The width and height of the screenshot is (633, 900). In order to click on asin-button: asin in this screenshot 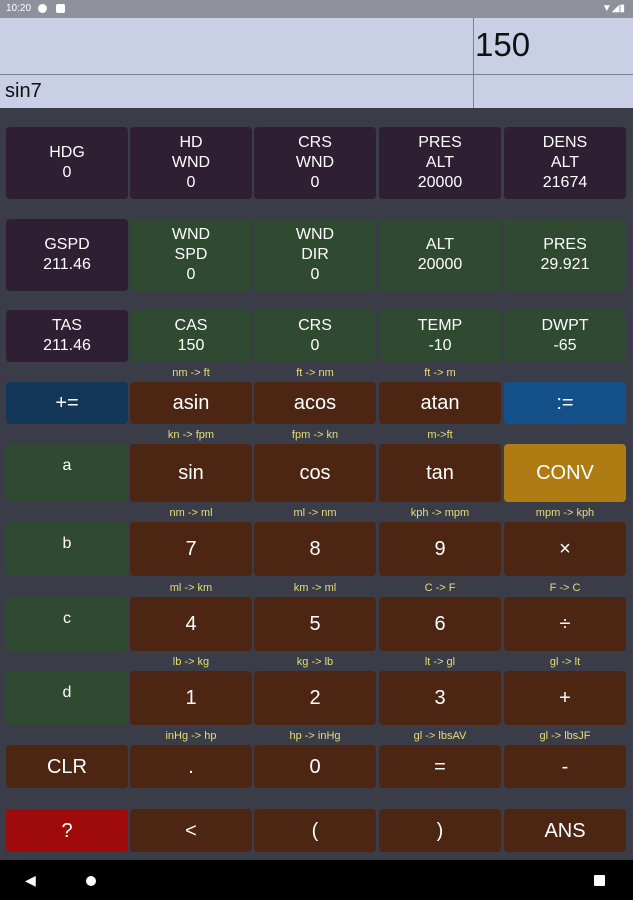, I will do `click(191, 403)`.